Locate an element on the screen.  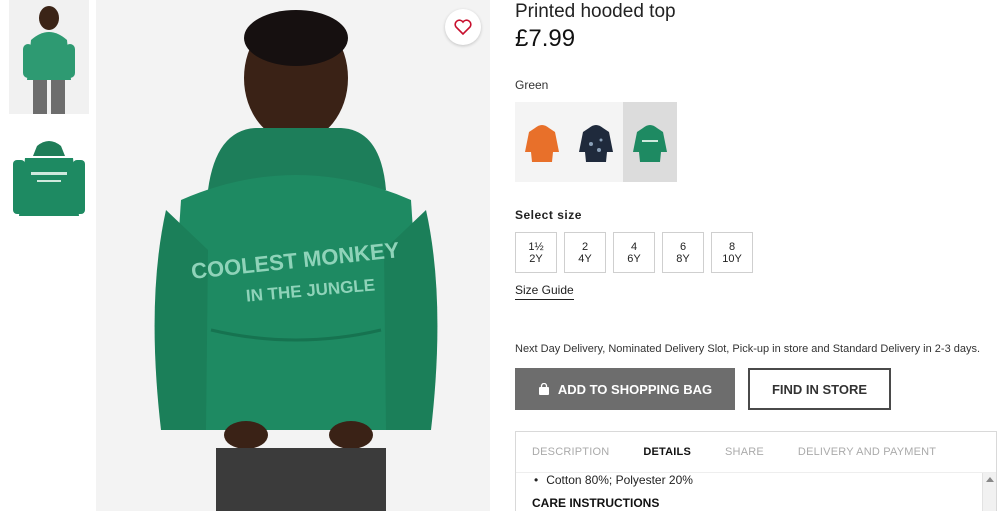
care-instructions-heading: CARE INSTRUCTIONS is located at coordinates (596, 503).